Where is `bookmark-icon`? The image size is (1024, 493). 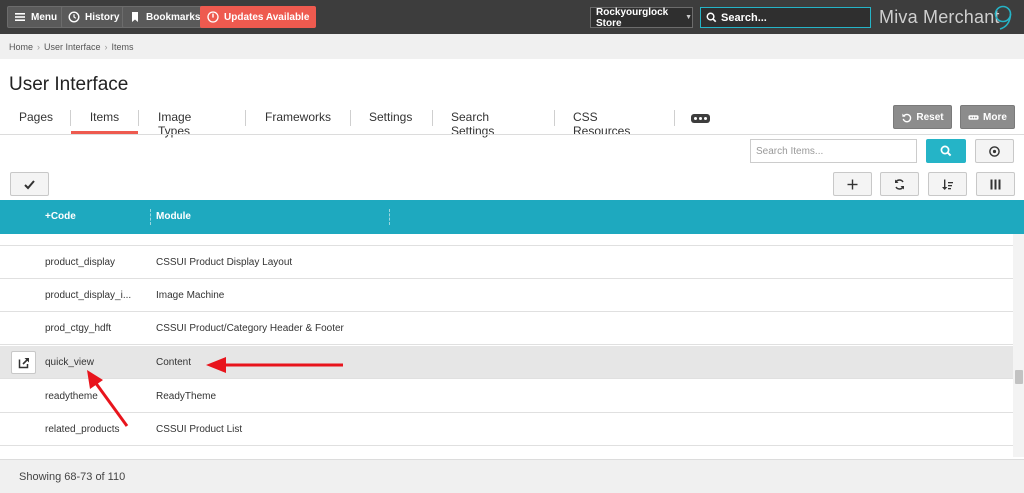
bookmark-icon is located at coordinates (135, 17).